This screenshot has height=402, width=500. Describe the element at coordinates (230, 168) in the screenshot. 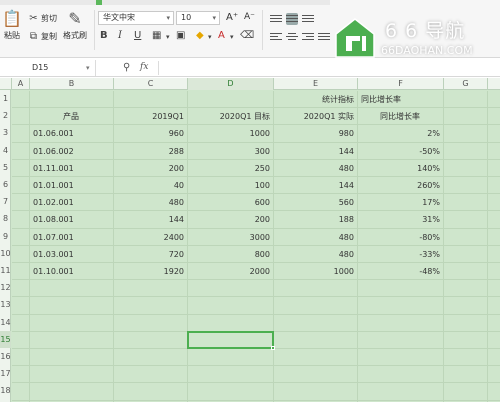

I see `cell-2020q1-target: 250` at that location.